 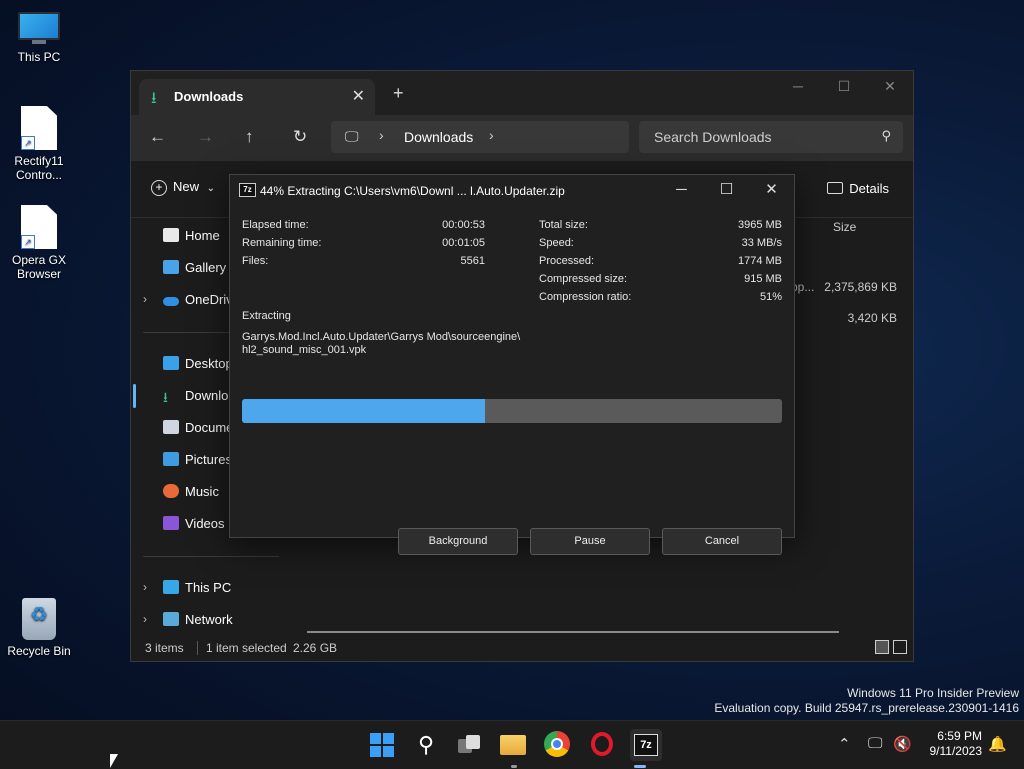 What do you see at coordinates (205, 137) in the screenshot?
I see `forward-arrow-icon: →` at bounding box center [205, 137].